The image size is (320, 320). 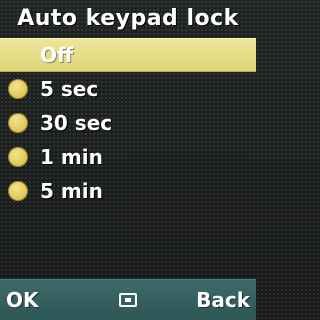 What do you see at coordinates (22, 300) in the screenshot?
I see `ok-softkey: OK` at bounding box center [22, 300].